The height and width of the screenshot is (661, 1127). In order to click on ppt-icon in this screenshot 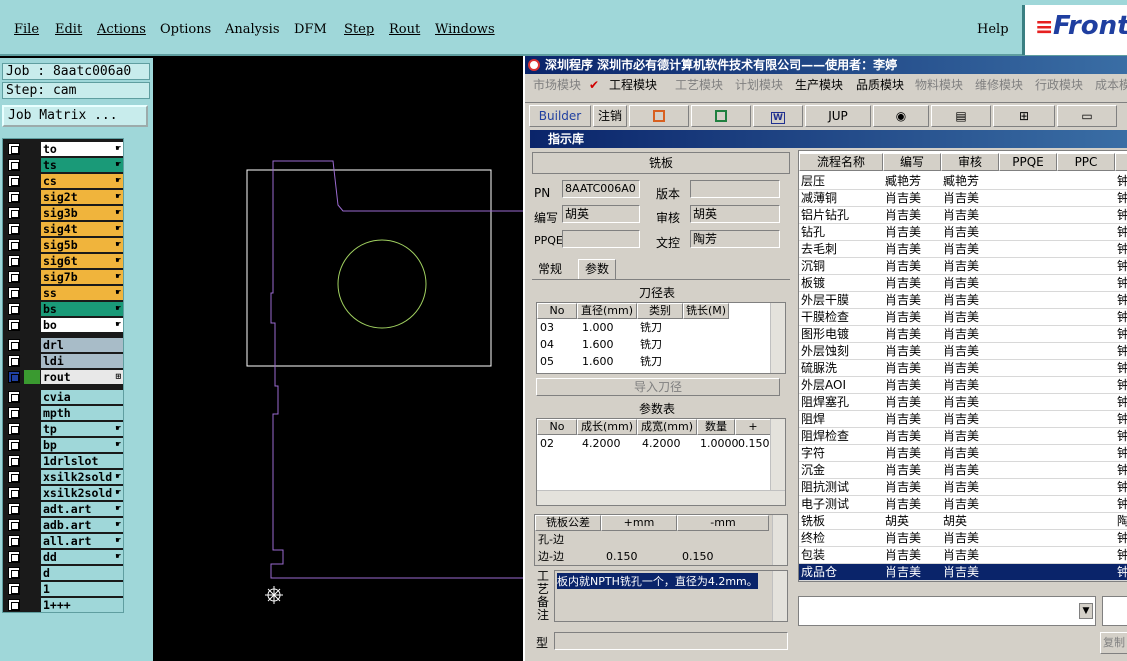, I will do `click(659, 116)`.